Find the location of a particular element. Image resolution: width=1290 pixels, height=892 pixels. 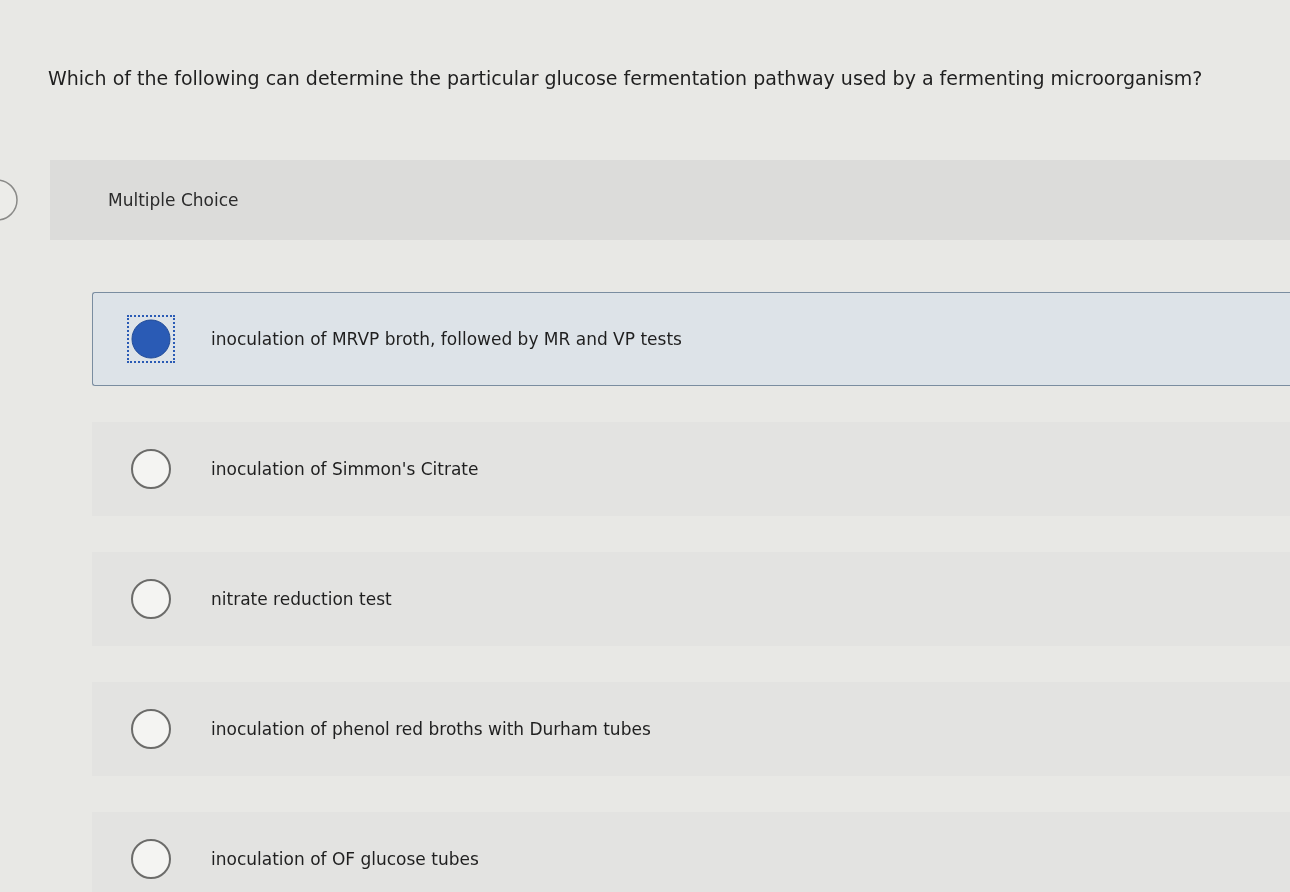

answer-option: nitrate reduction test is located at coordinates (691, 599).